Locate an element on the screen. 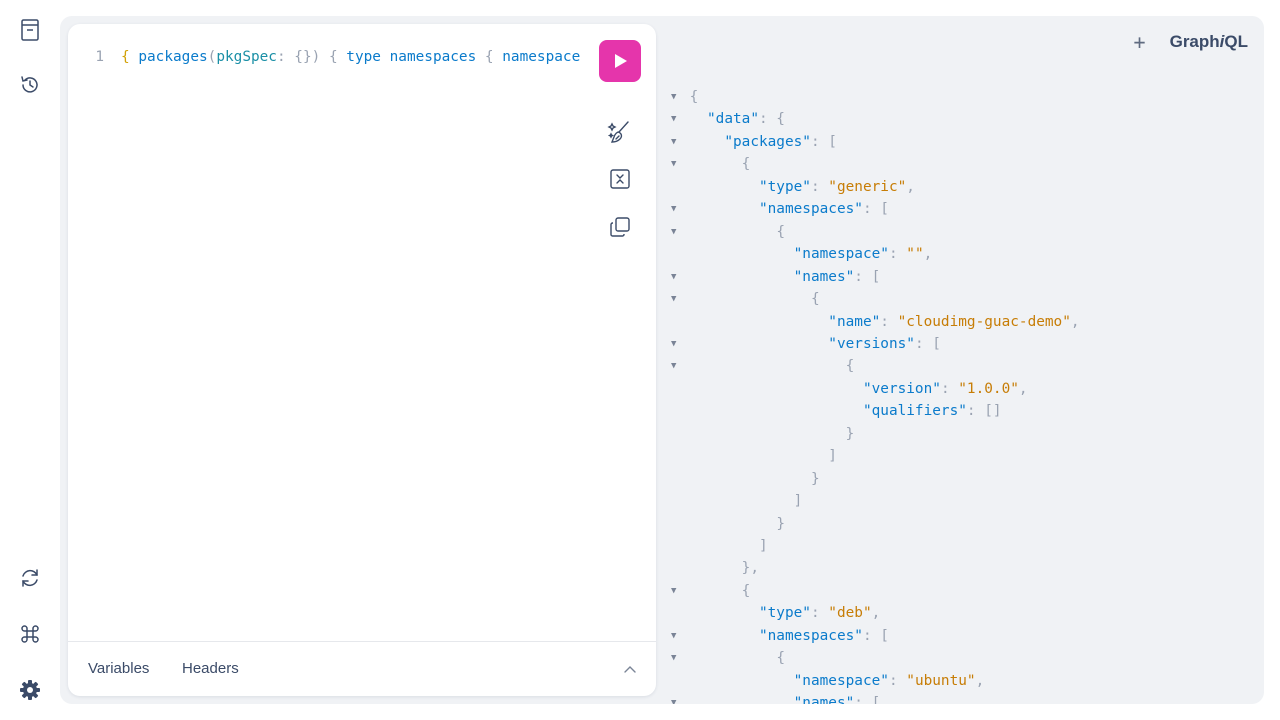 Image resolution: width=1280 pixels, height=720 pixels. json-punctuation: } is located at coordinates (780, 523).